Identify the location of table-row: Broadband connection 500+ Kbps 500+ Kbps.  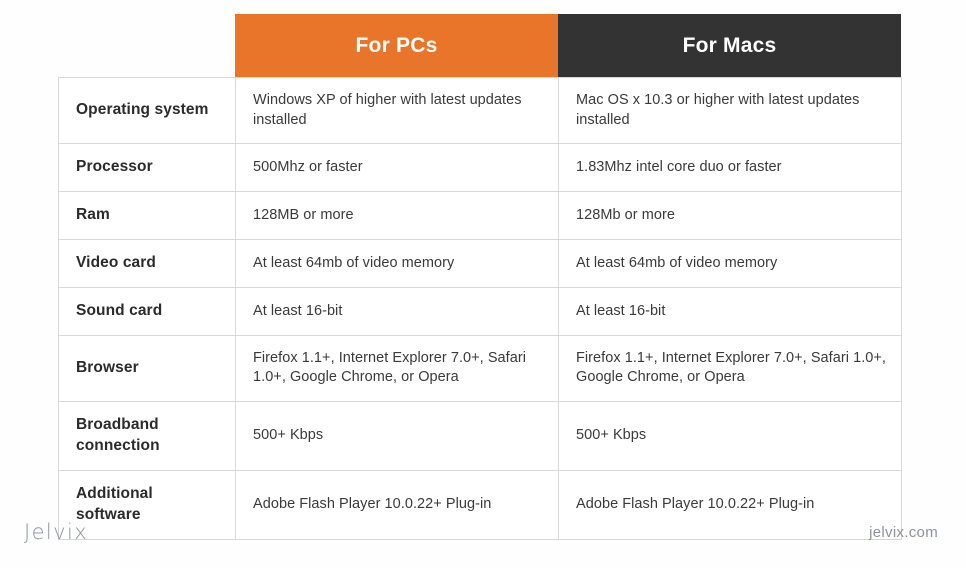
(480, 435).